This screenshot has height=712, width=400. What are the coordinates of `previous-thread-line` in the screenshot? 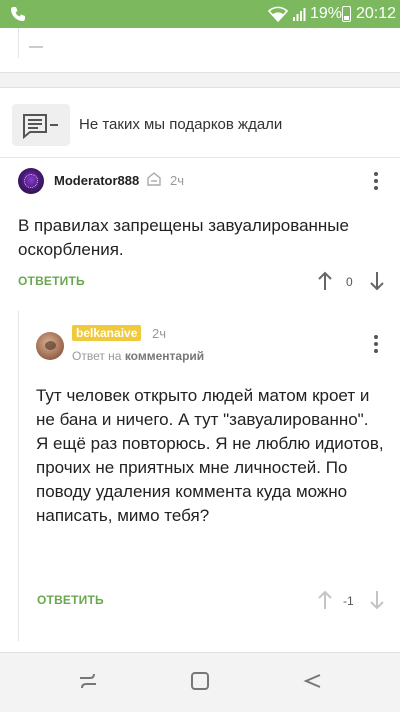 It's located at (209, 43).